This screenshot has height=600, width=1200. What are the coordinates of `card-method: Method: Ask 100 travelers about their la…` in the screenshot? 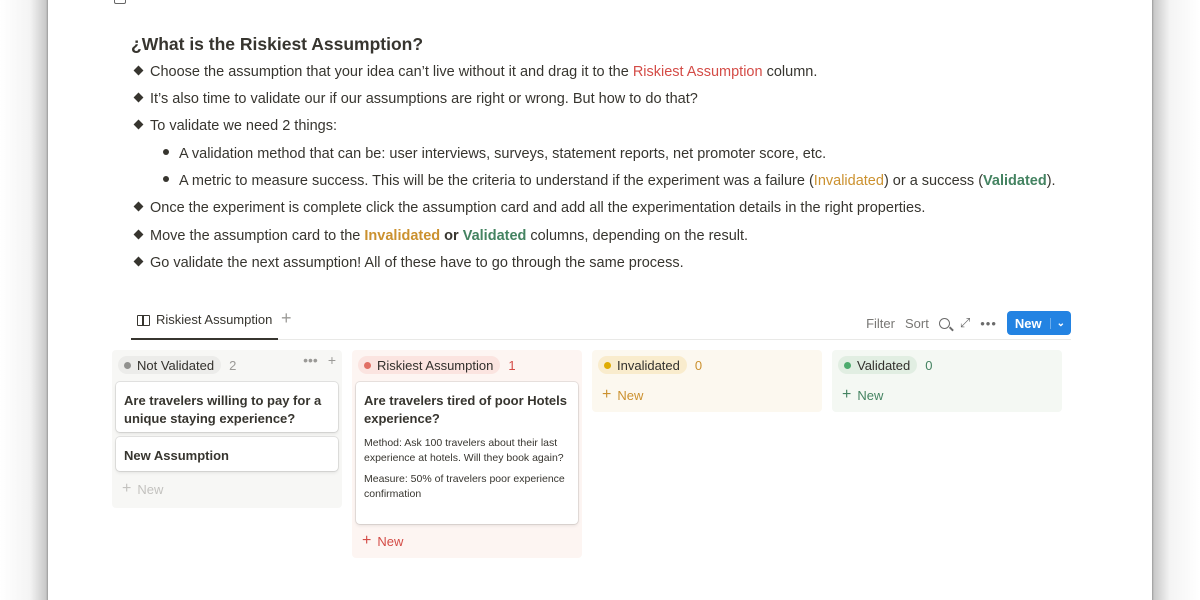 It's located at (464, 450).